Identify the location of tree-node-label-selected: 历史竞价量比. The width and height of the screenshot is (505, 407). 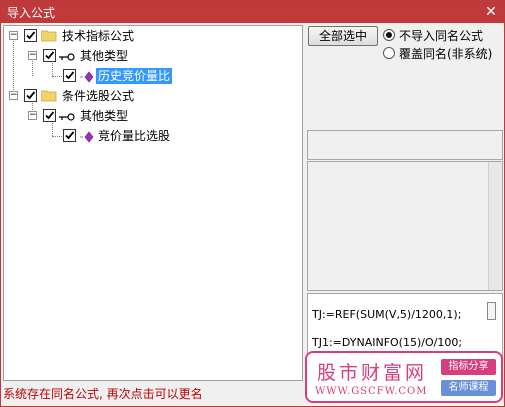
(134, 76).